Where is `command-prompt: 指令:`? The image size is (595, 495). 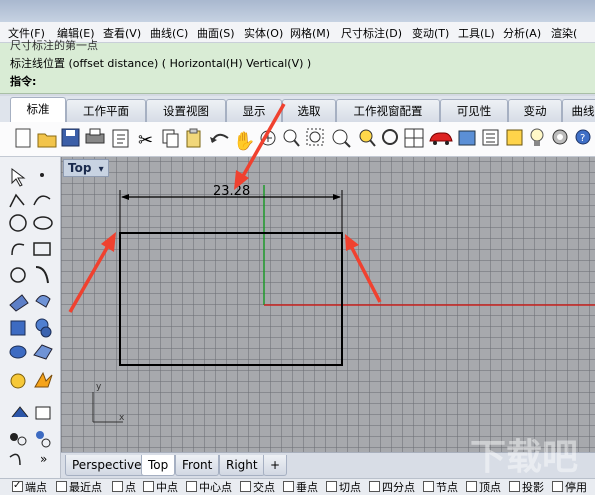
command-prompt: 指令: is located at coordinates (23, 81).